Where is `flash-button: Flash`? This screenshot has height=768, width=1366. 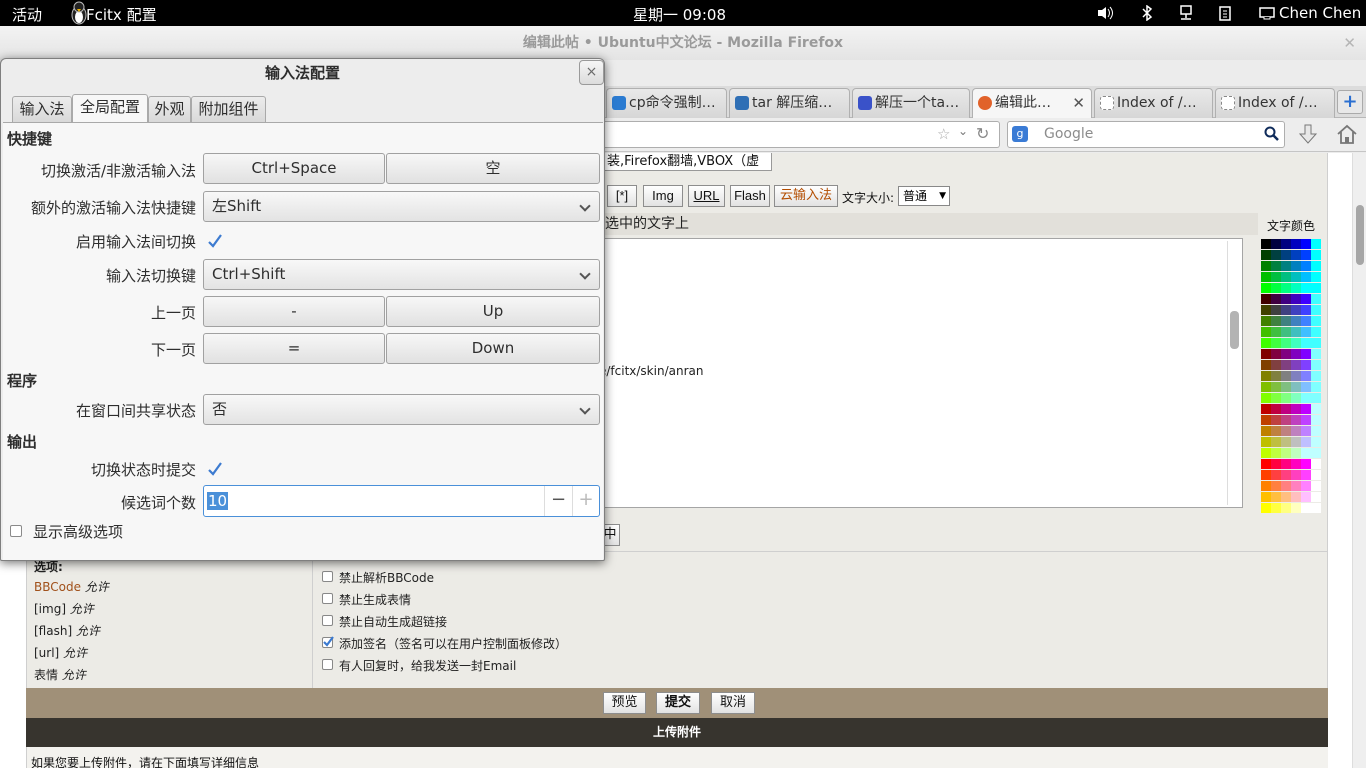 flash-button: Flash is located at coordinates (750, 196).